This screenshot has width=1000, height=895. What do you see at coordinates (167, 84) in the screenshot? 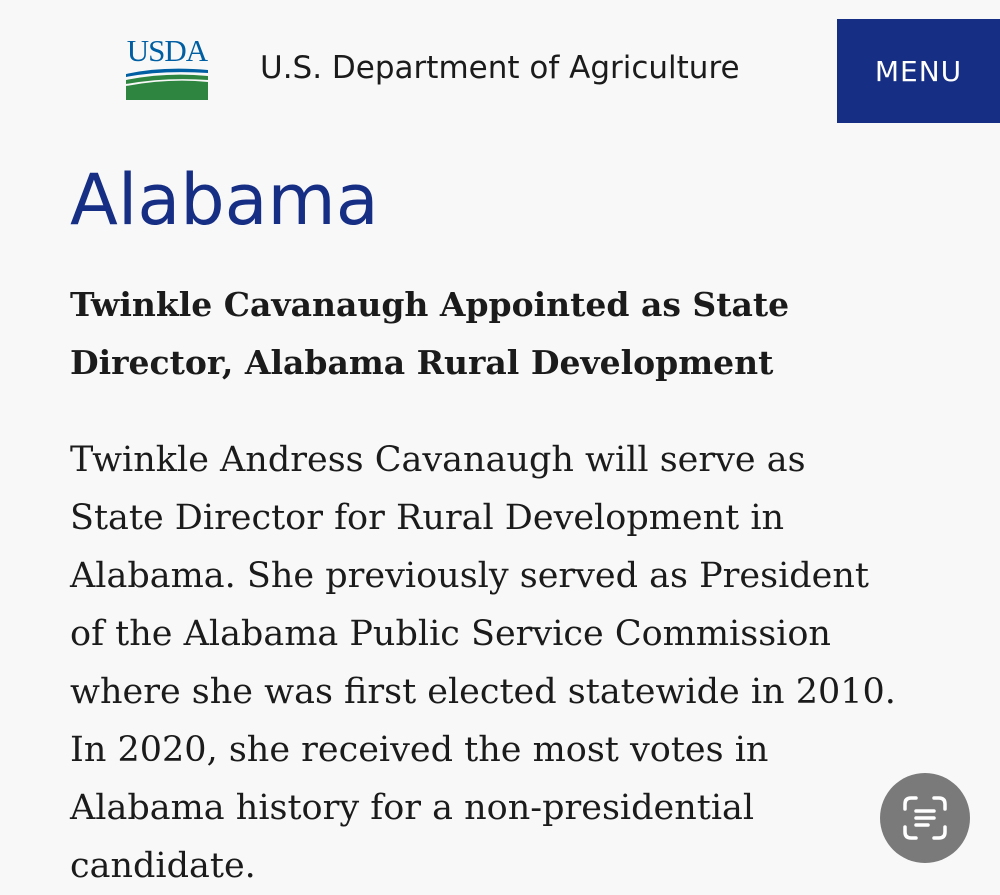
I see `usda-logo-fields-icon` at bounding box center [167, 84].